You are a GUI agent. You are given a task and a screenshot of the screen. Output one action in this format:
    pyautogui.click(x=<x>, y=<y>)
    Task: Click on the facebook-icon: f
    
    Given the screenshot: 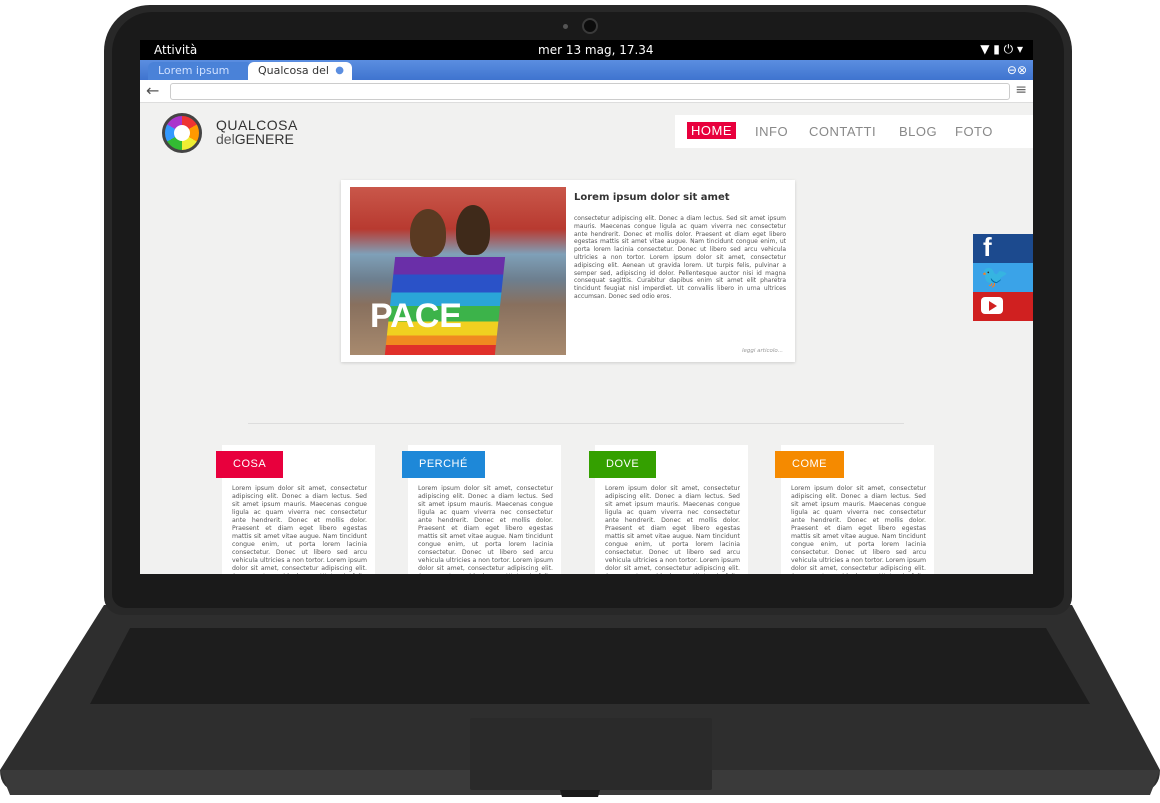 What is the action you would take?
    pyautogui.click(x=987, y=247)
    